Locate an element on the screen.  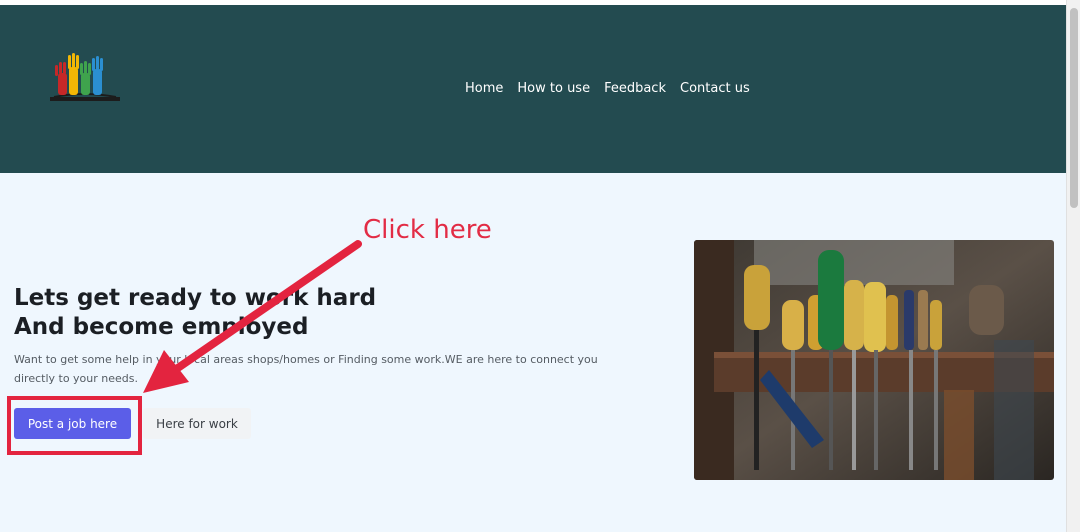
nav-contact-us: Contact us is located at coordinates (715, 88).